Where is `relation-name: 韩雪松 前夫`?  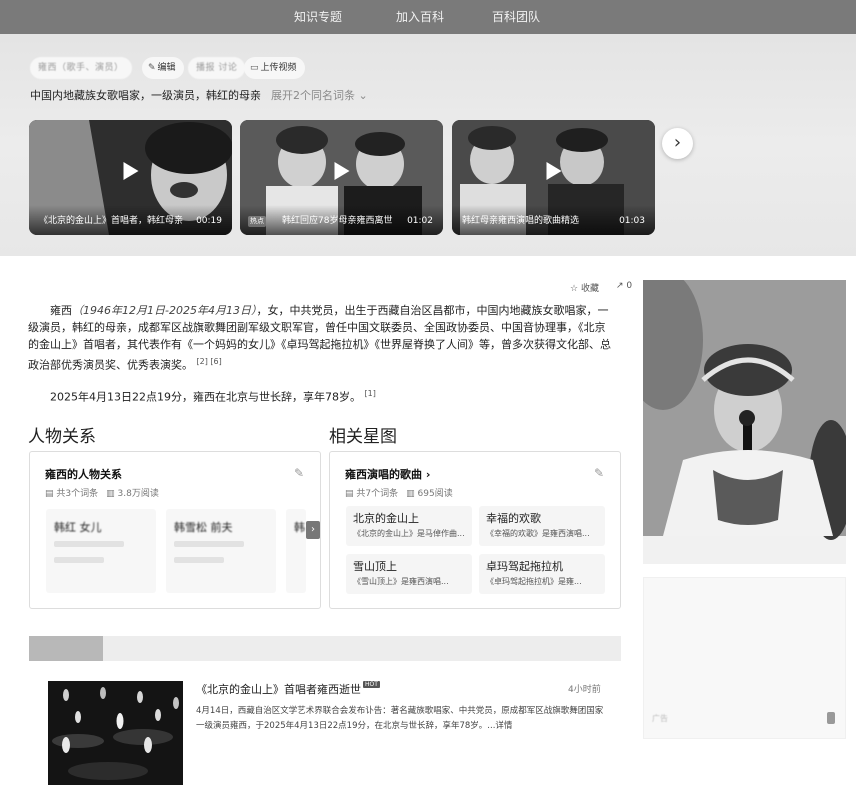
relation-name: 韩雪松 前夫 is located at coordinates (203, 527).